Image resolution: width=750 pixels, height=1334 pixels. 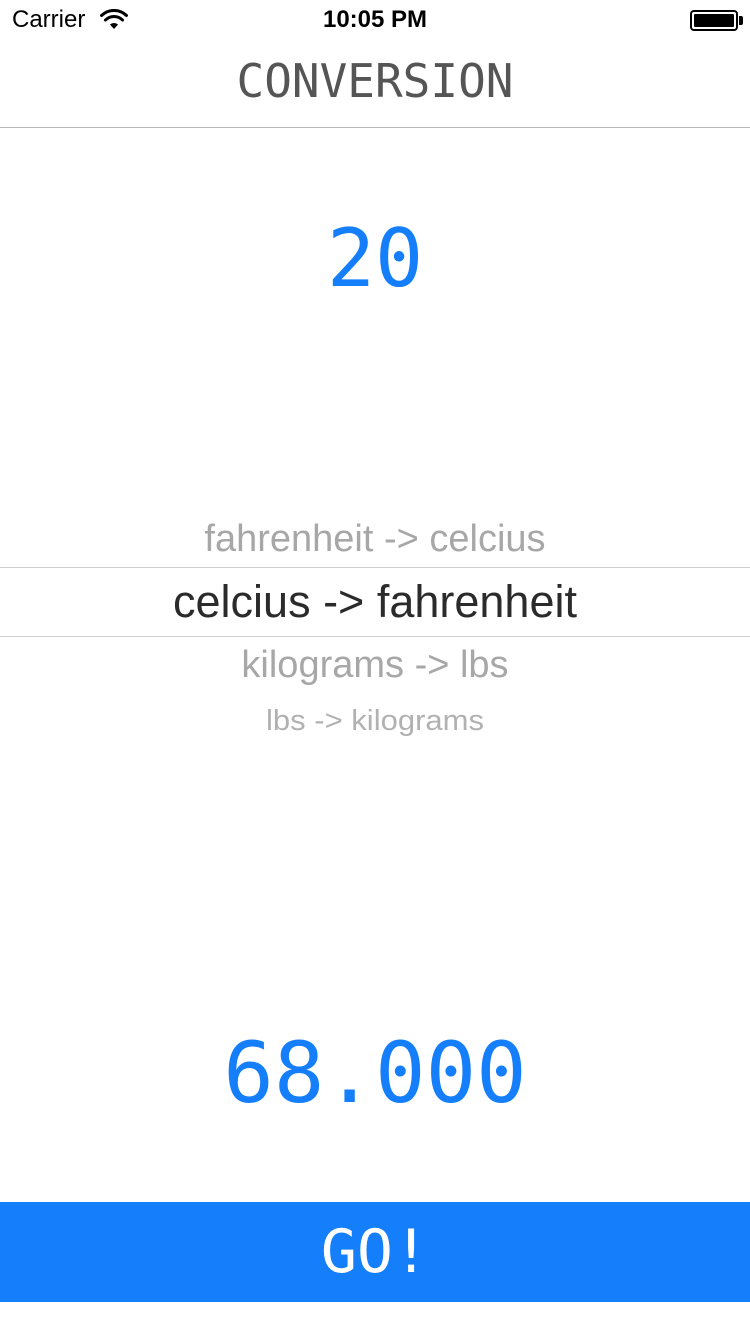 What do you see at coordinates (375, 81) in the screenshot?
I see `page-title: CONVERSION` at bounding box center [375, 81].